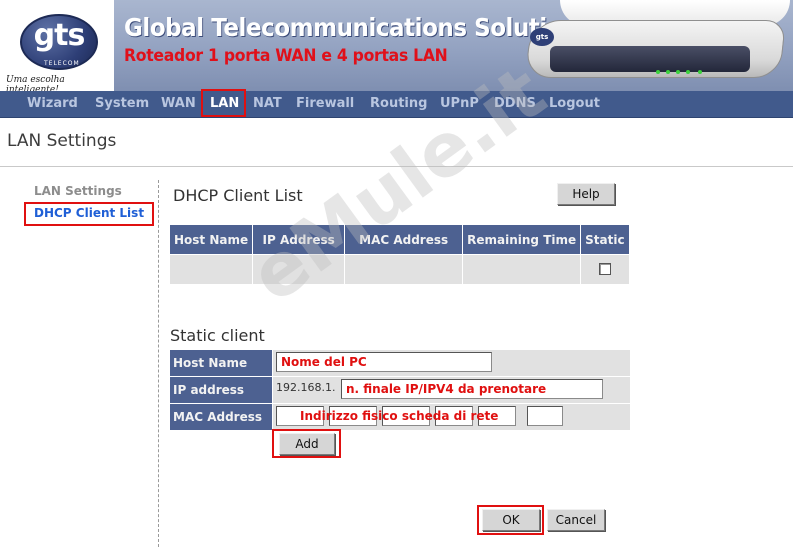 The image size is (793, 547). Describe the element at coordinates (396, 166) in the screenshot. I see `title-divider` at that location.